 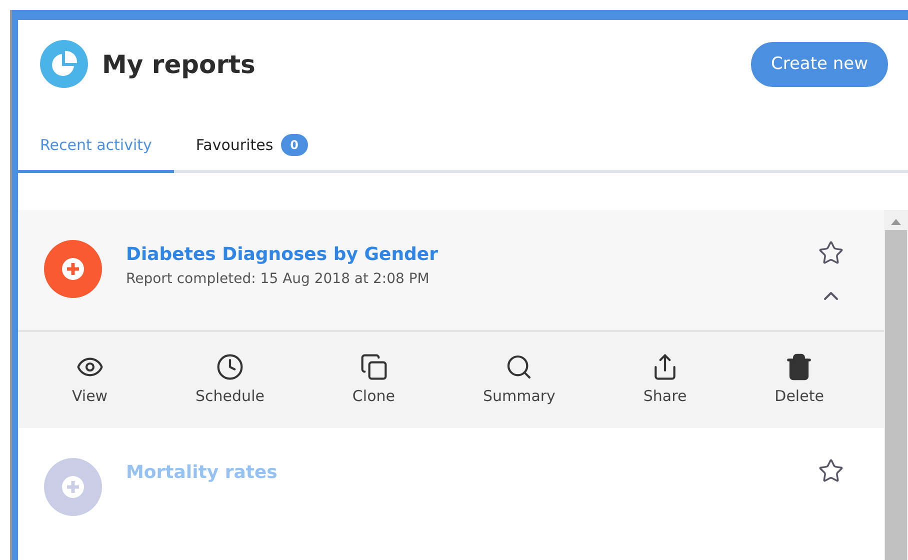 I want to click on trash-icon, so click(x=799, y=367).